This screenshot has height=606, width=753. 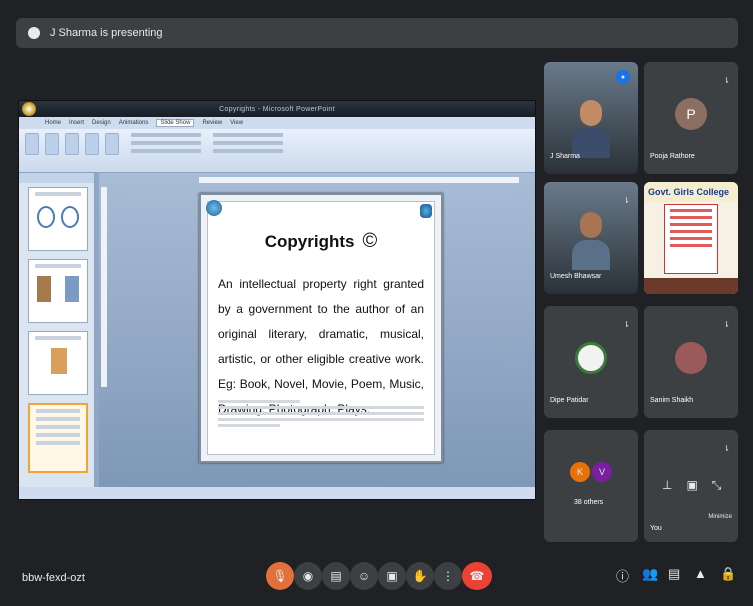 I want to click on participant-name: Dipe Patidar, so click(x=569, y=400).